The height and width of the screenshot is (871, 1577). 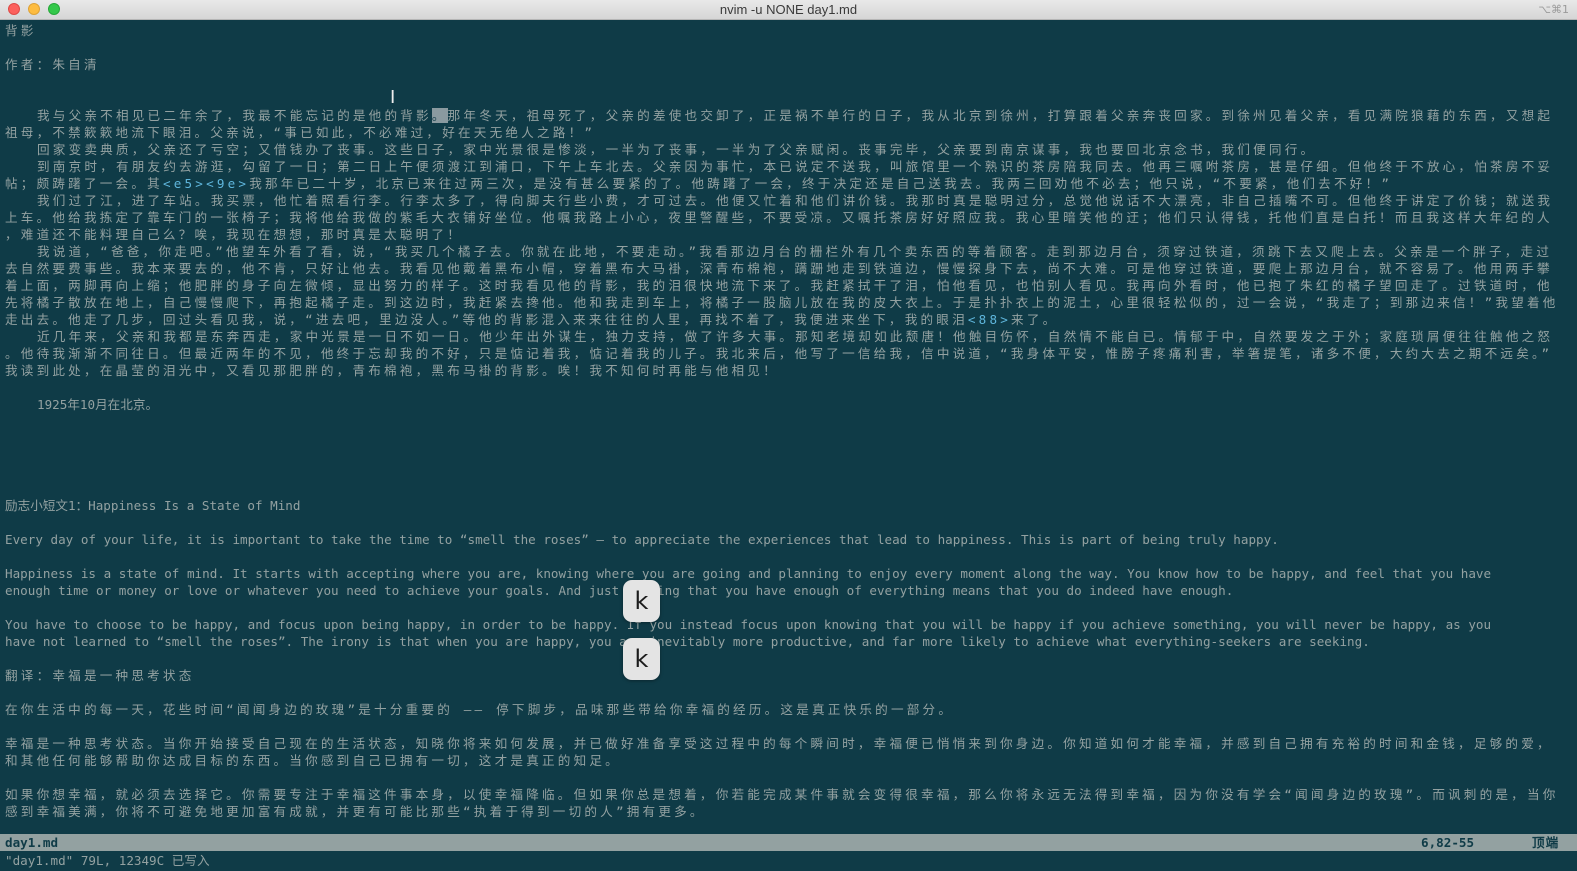 What do you see at coordinates (300, 132) in the screenshot?
I see `buffer-line: 祖母，不禁簌簌地流下眼泪。父亲说，“事已如此，不必难过，好在天无绝人之路！”` at bounding box center [300, 132].